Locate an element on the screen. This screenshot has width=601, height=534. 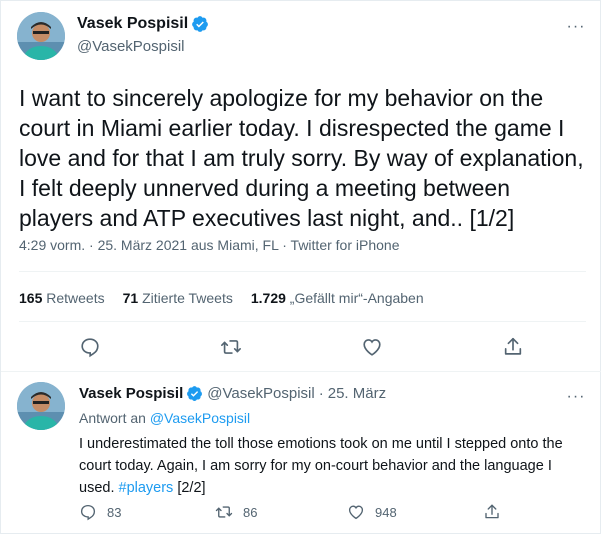
reply-like-button: 948 is located at coordinates (372, 512).